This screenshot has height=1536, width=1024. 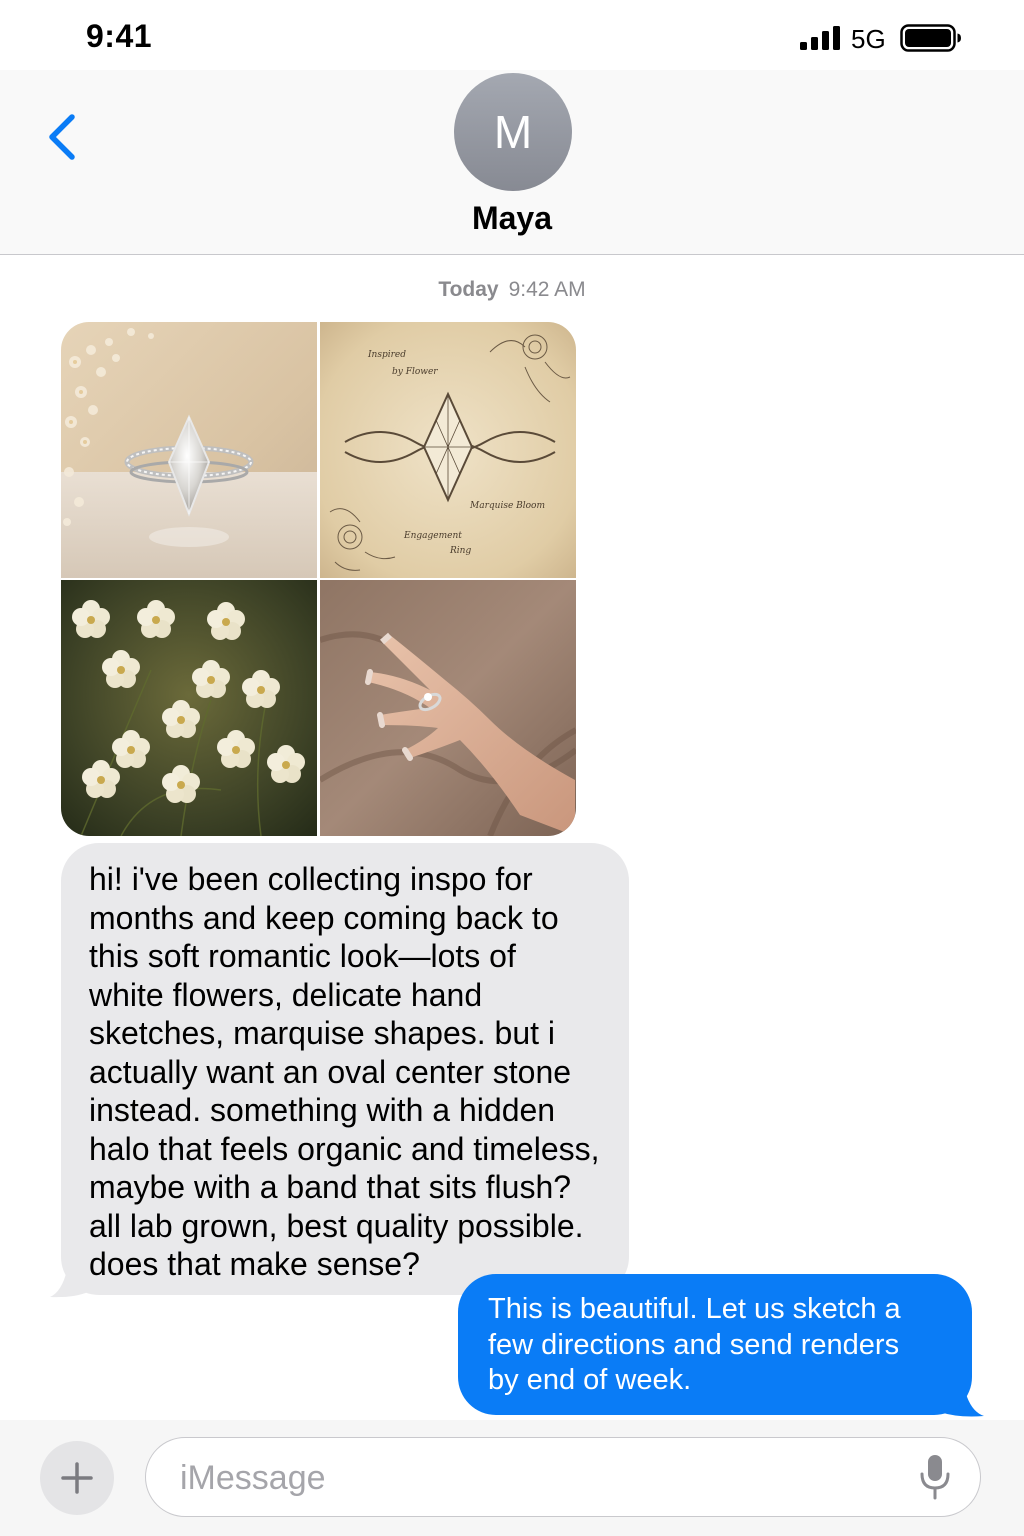 I want to click on incoming-line: actually want an oval center stone, so click(x=330, y=1071).